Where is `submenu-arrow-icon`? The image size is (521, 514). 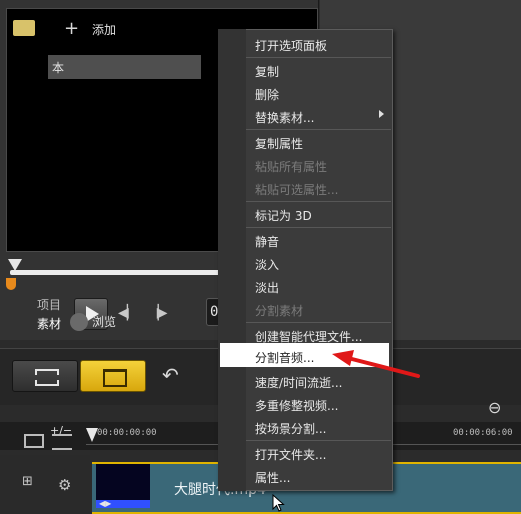 submenu-arrow-icon is located at coordinates (381, 114).